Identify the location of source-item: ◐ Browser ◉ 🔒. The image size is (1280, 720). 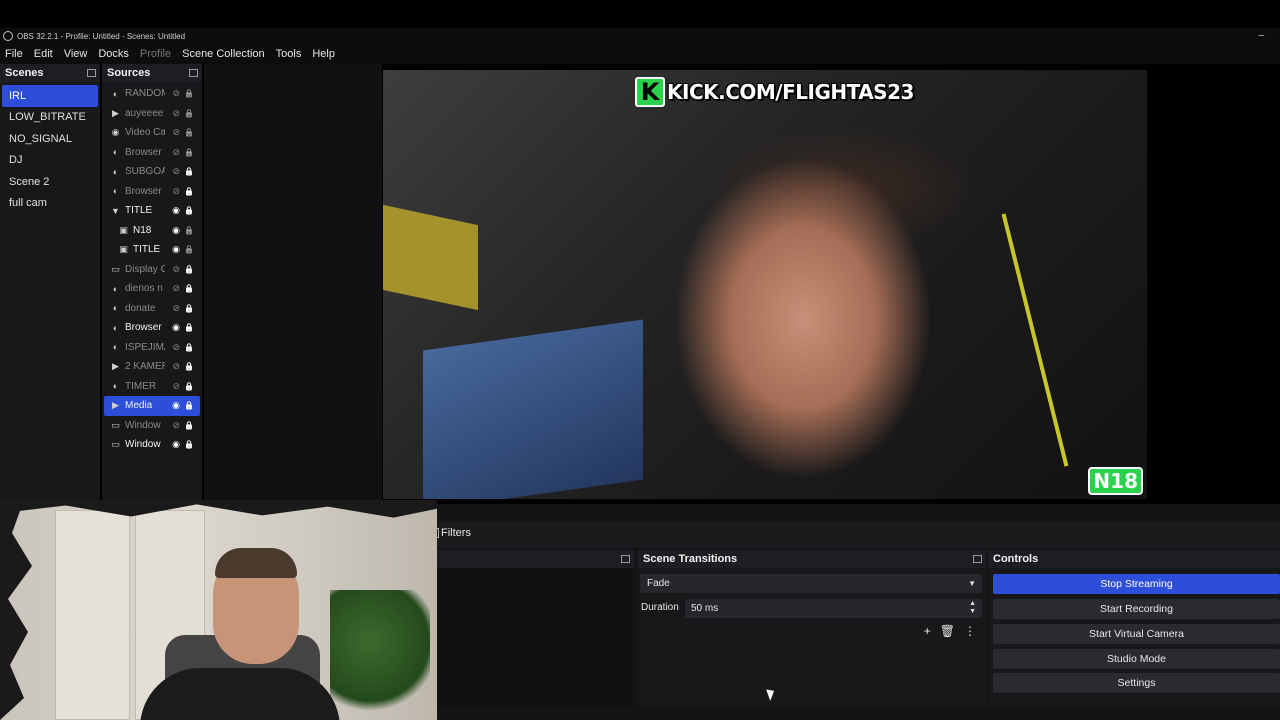
(152, 328).